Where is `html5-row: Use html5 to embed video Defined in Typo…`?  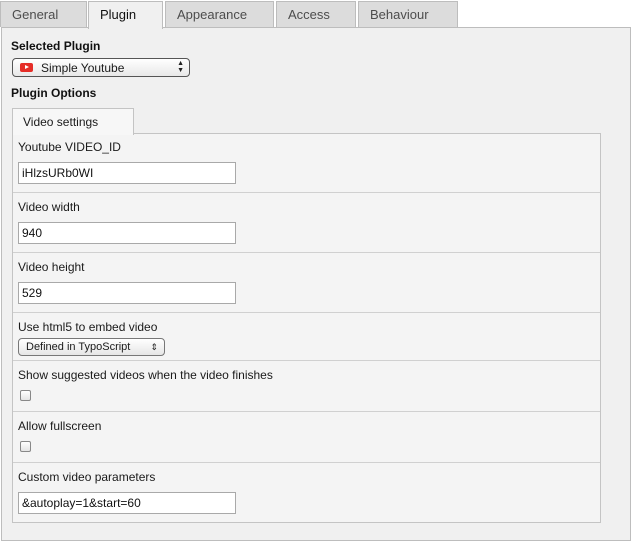
html5-row: Use html5 to embed video Defined in Typo… is located at coordinates (306, 337).